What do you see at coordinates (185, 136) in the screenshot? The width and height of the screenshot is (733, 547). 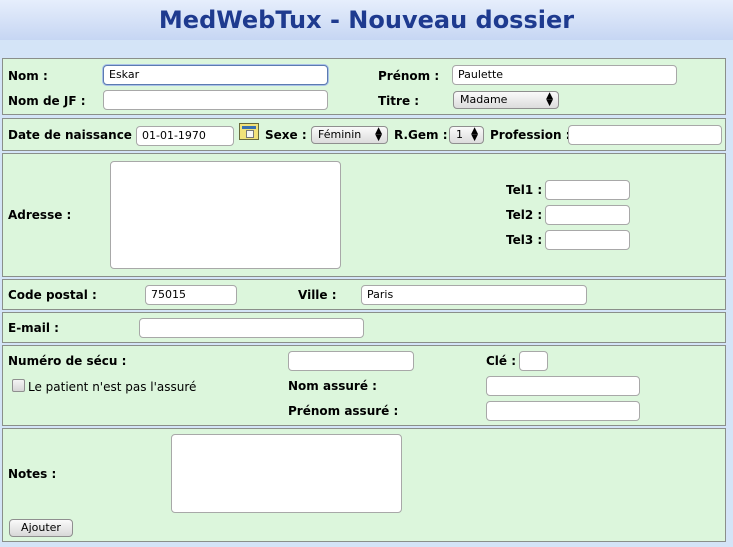 I see `dob-input: 01-01-1970` at bounding box center [185, 136].